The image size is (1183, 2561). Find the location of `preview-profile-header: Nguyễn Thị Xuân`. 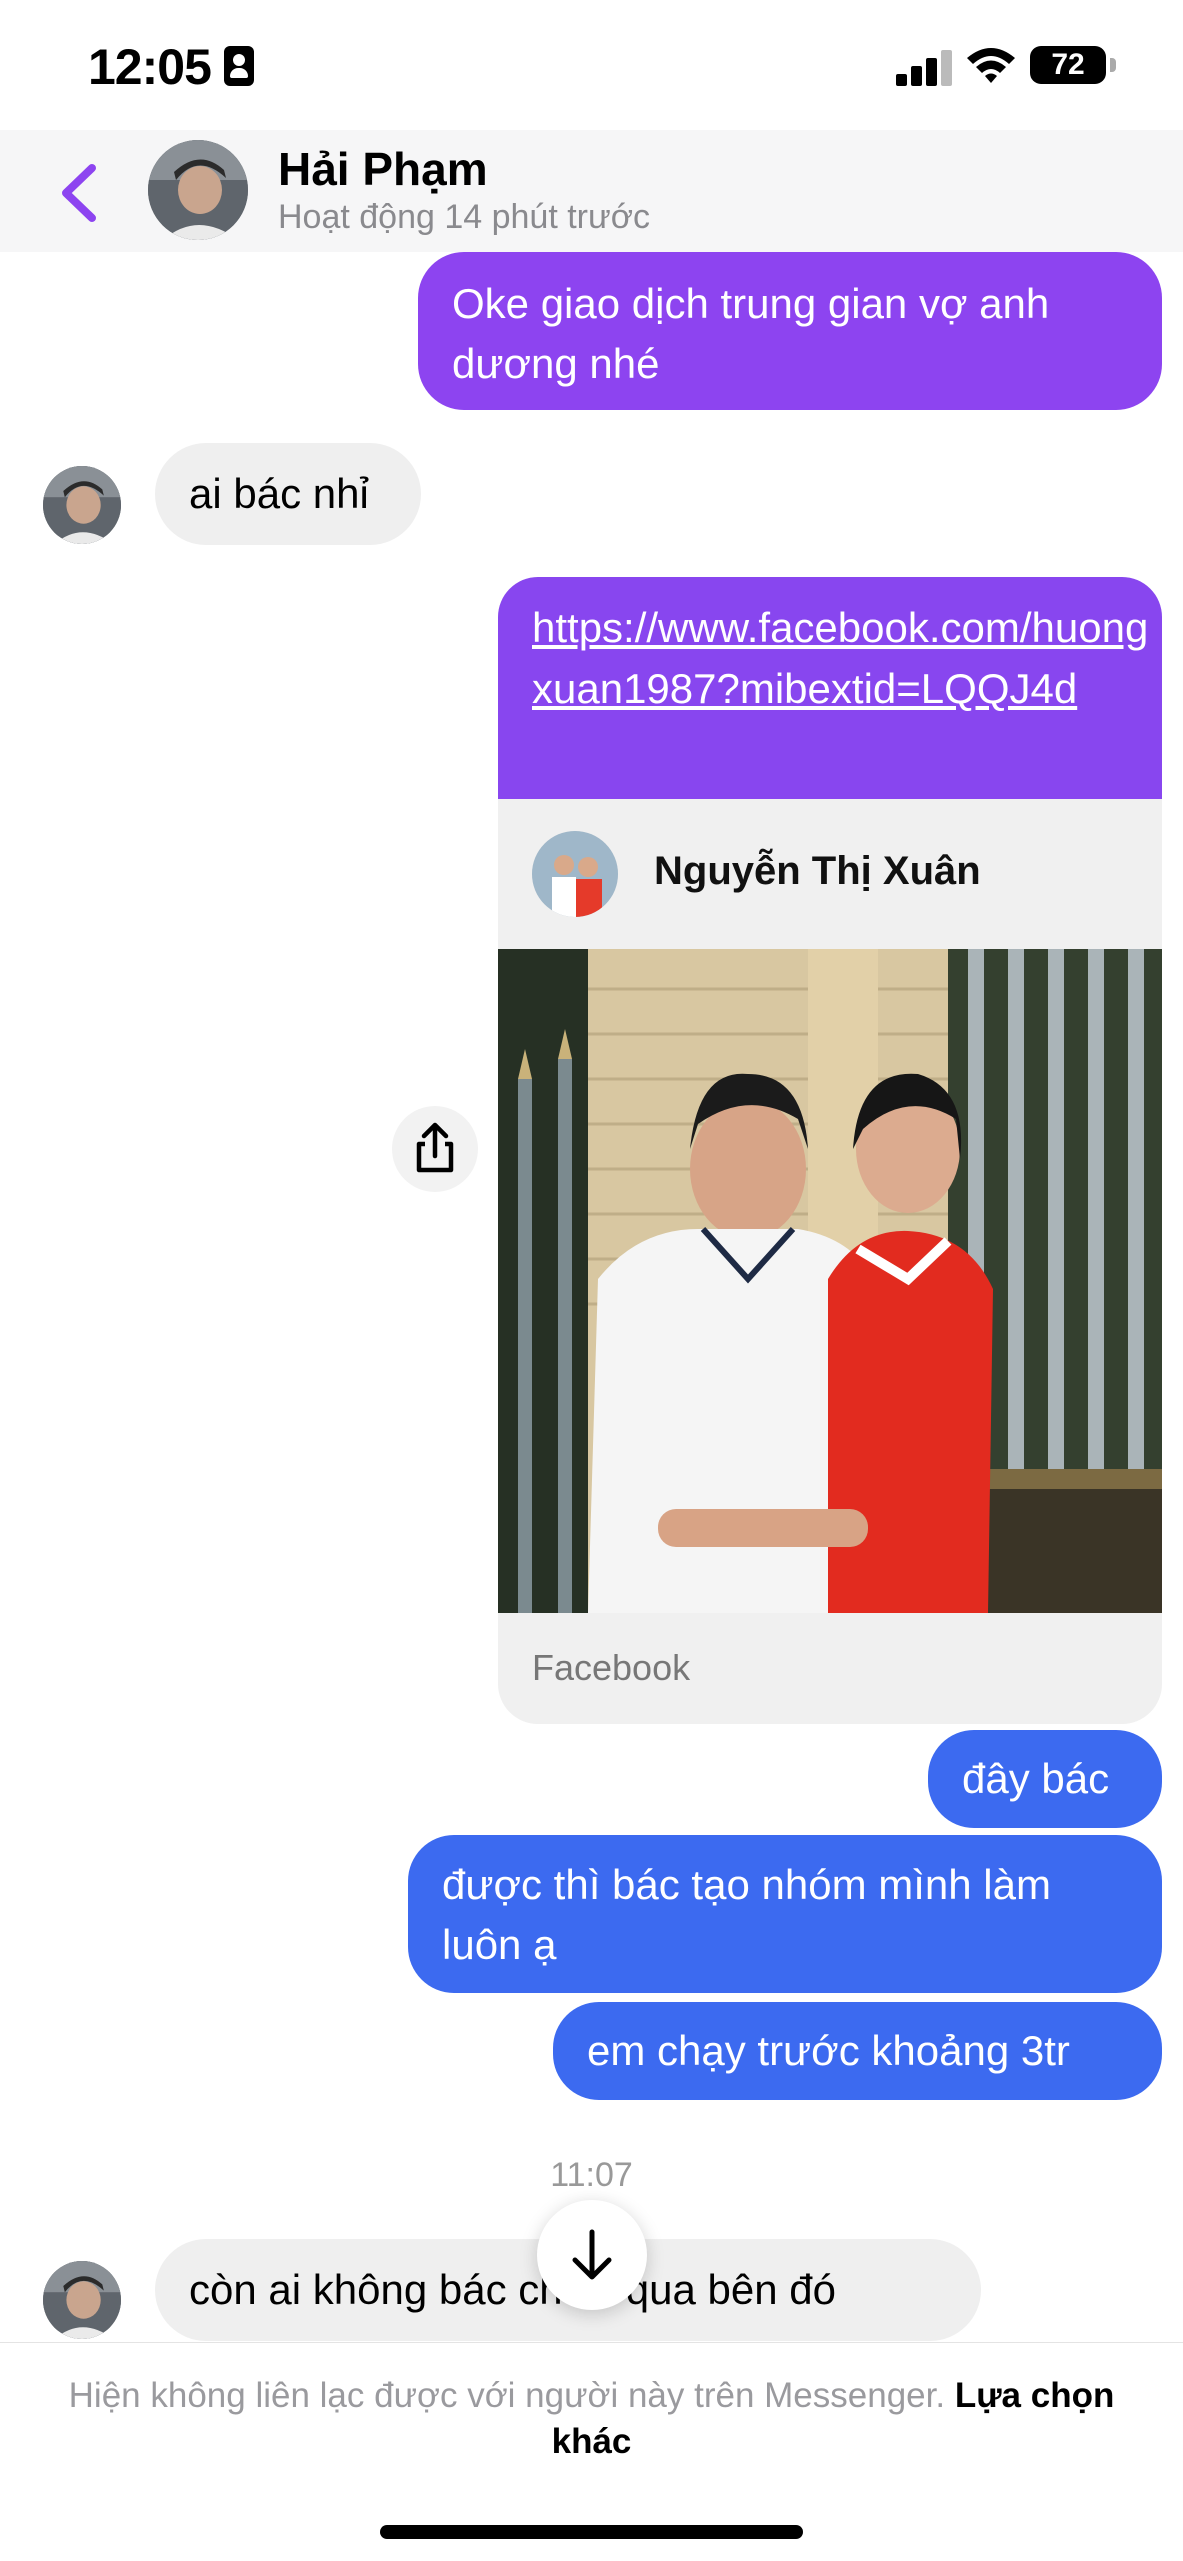

preview-profile-header: Nguyễn Thị Xuân is located at coordinates (830, 874).